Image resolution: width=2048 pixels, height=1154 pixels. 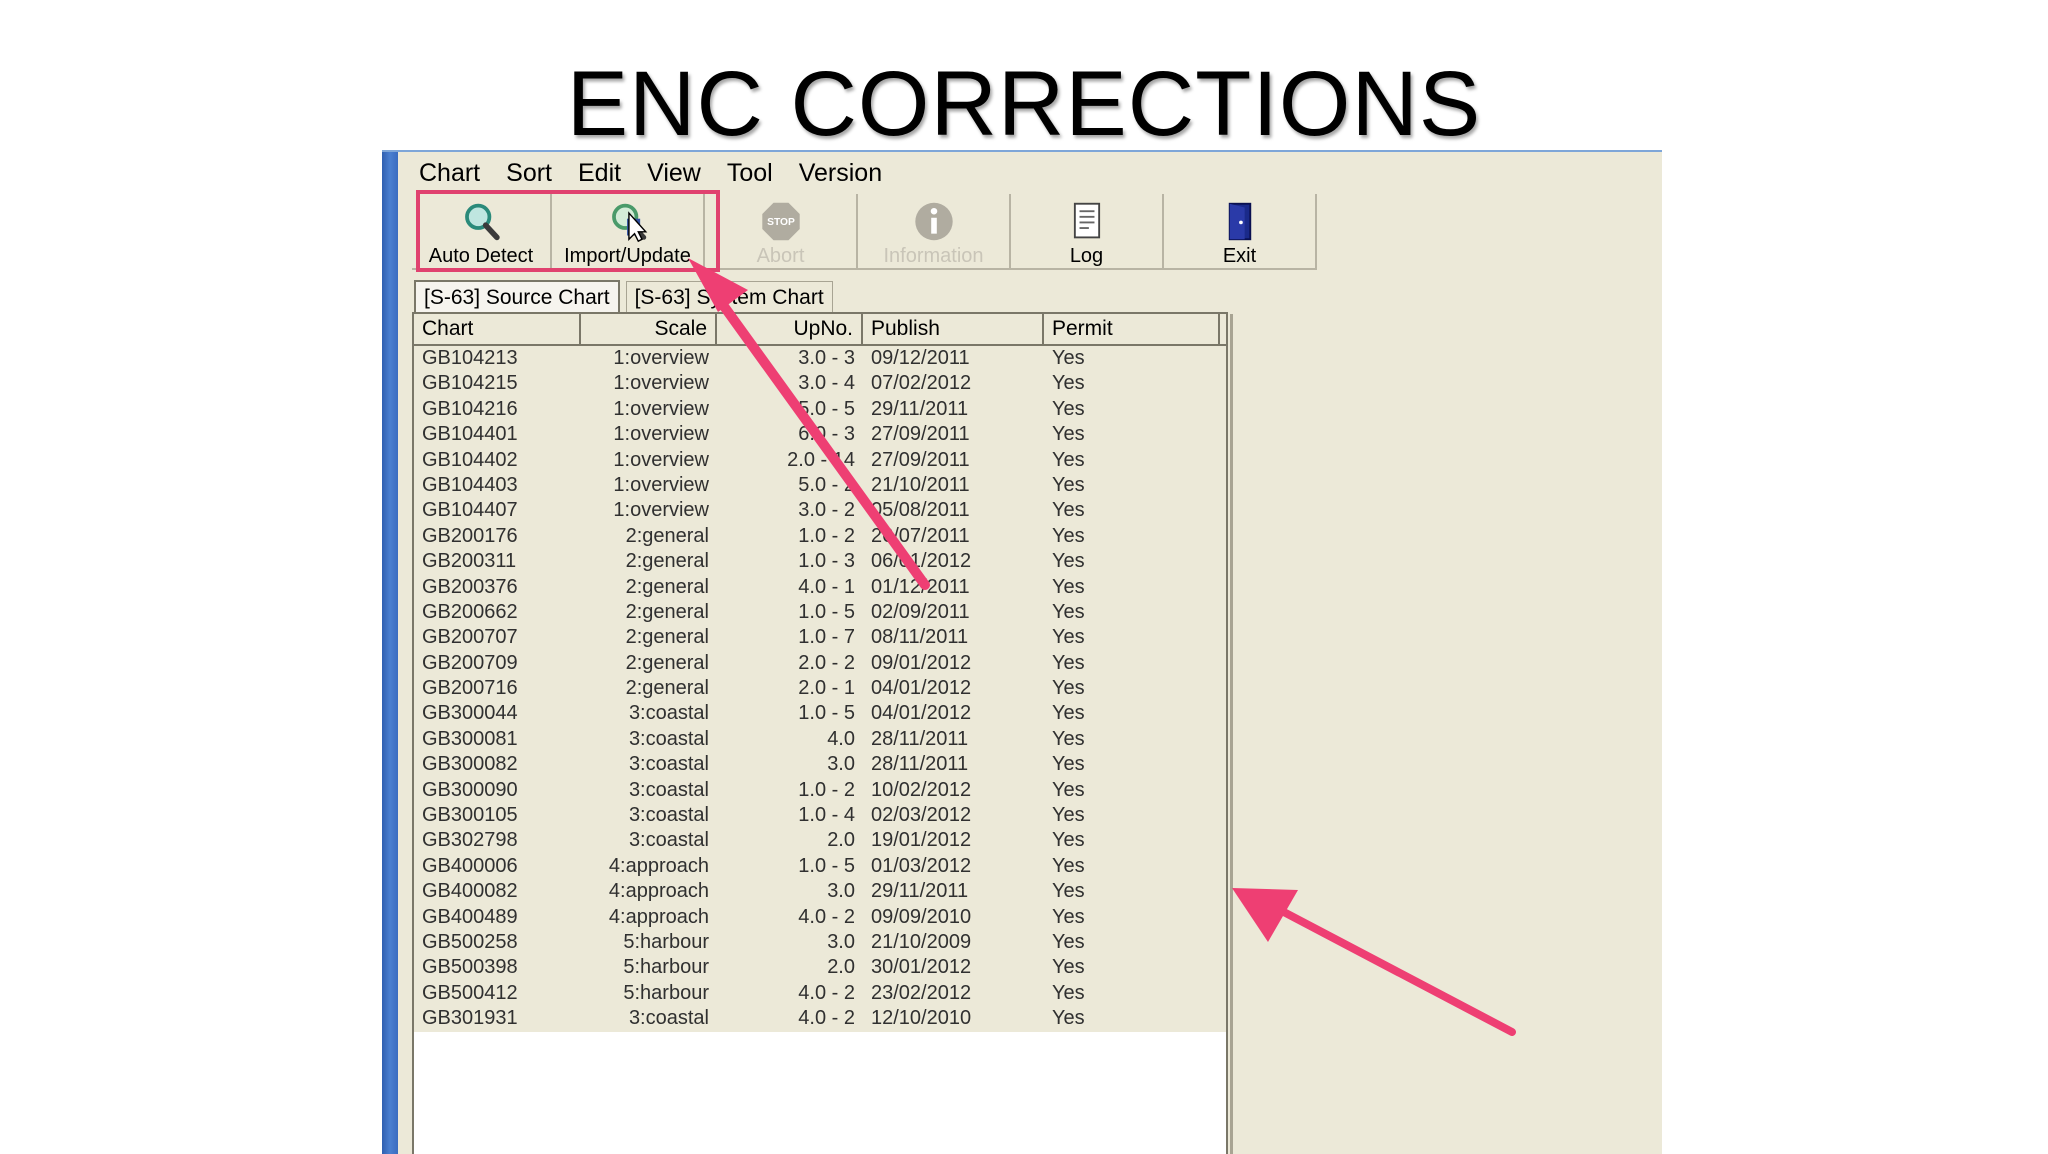 I want to click on table-row: GB200662 2:general 1.0 - 5 02/09/2011 Yes, so click(x=820, y=612).